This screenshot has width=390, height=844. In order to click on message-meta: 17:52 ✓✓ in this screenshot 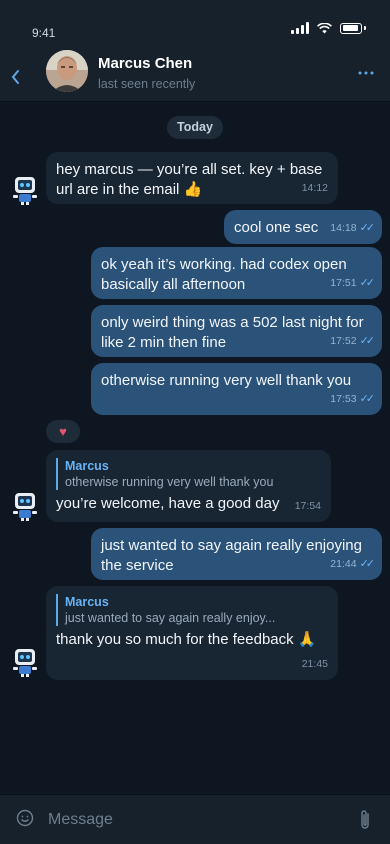, I will do `click(353, 341)`.